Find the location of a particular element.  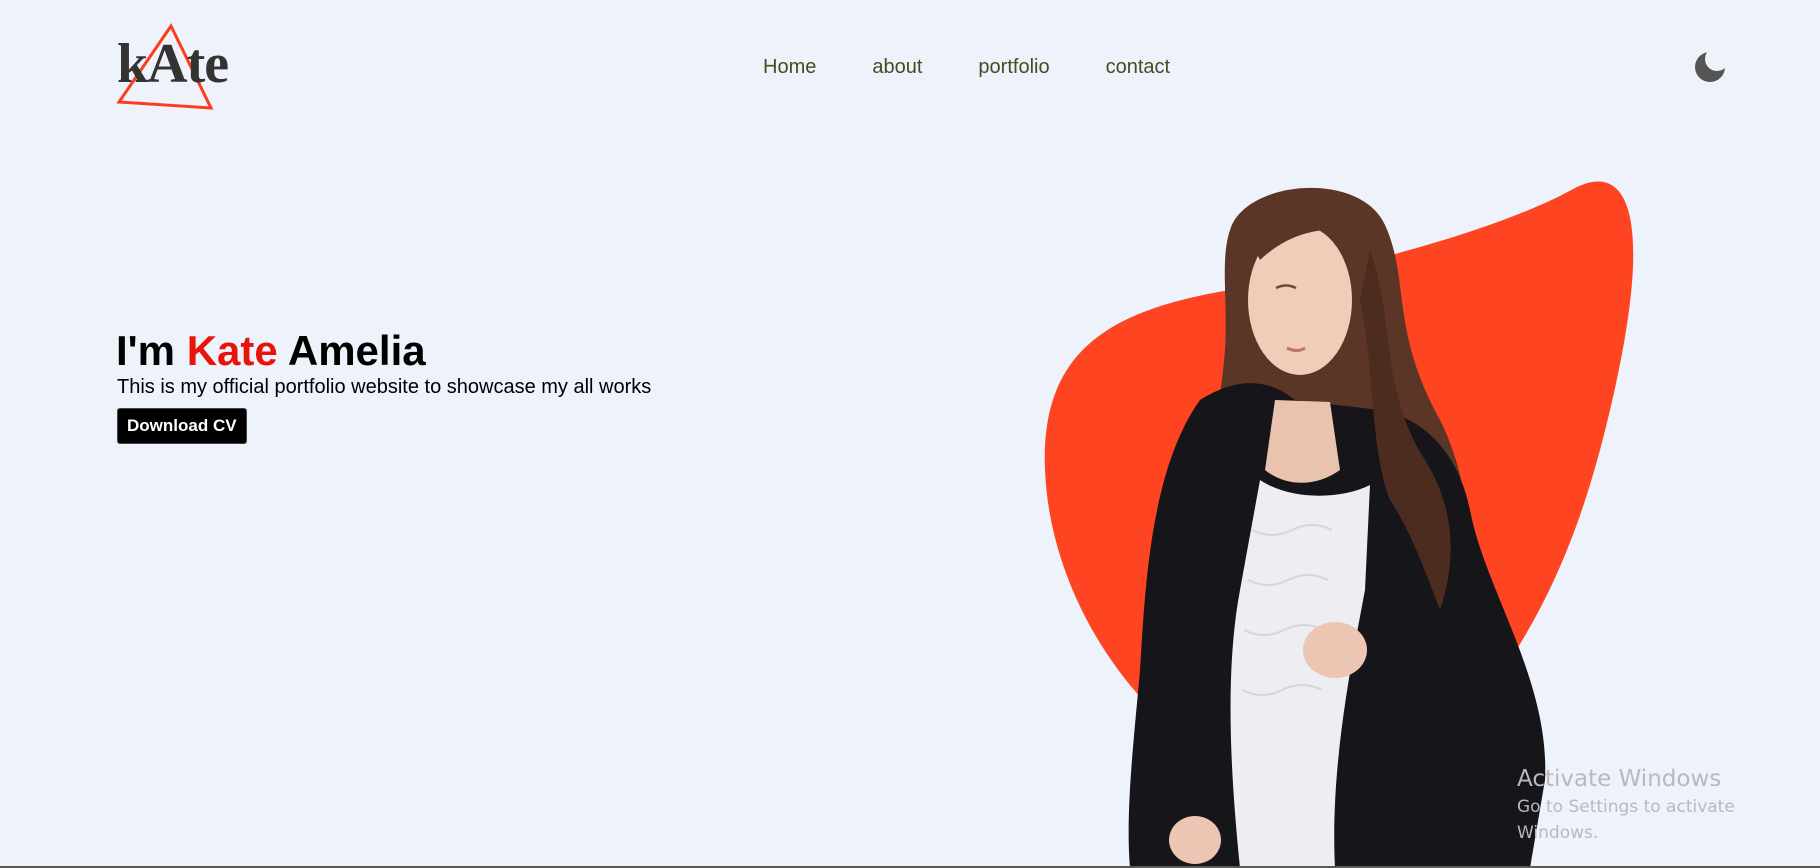

download-cv-button: Download CV is located at coordinates (182, 426).